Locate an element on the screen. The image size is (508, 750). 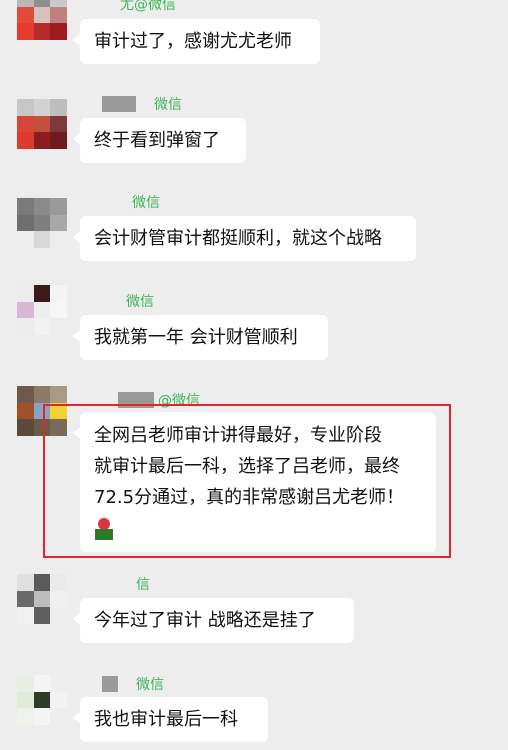
message-bubble: 会计财管审计都挺顺利，就这个战略 is located at coordinates (244, 238).